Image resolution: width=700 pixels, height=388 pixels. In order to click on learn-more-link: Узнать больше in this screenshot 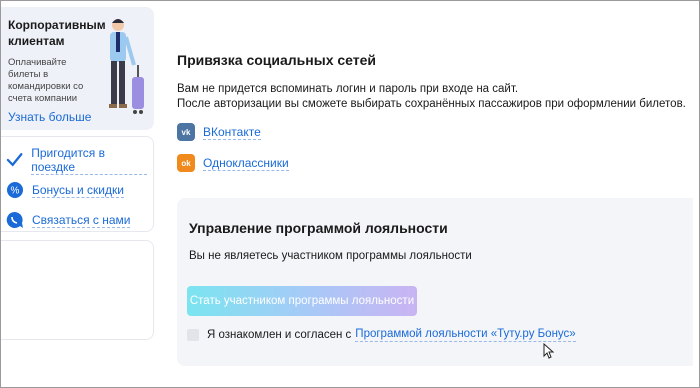, I will do `click(49, 117)`.